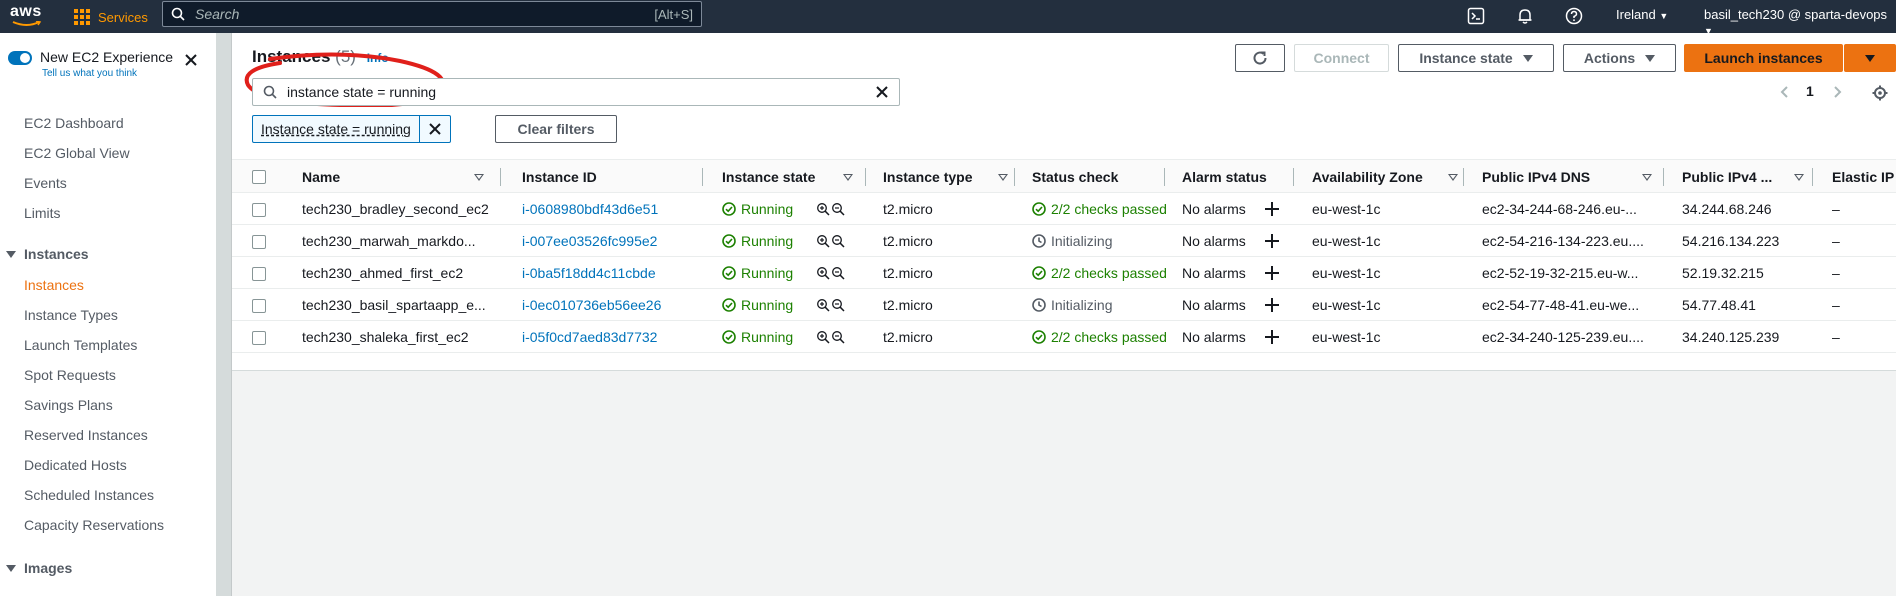 The width and height of the screenshot is (1896, 596). What do you see at coordinates (1260, 58) in the screenshot?
I see `refresh-button` at bounding box center [1260, 58].